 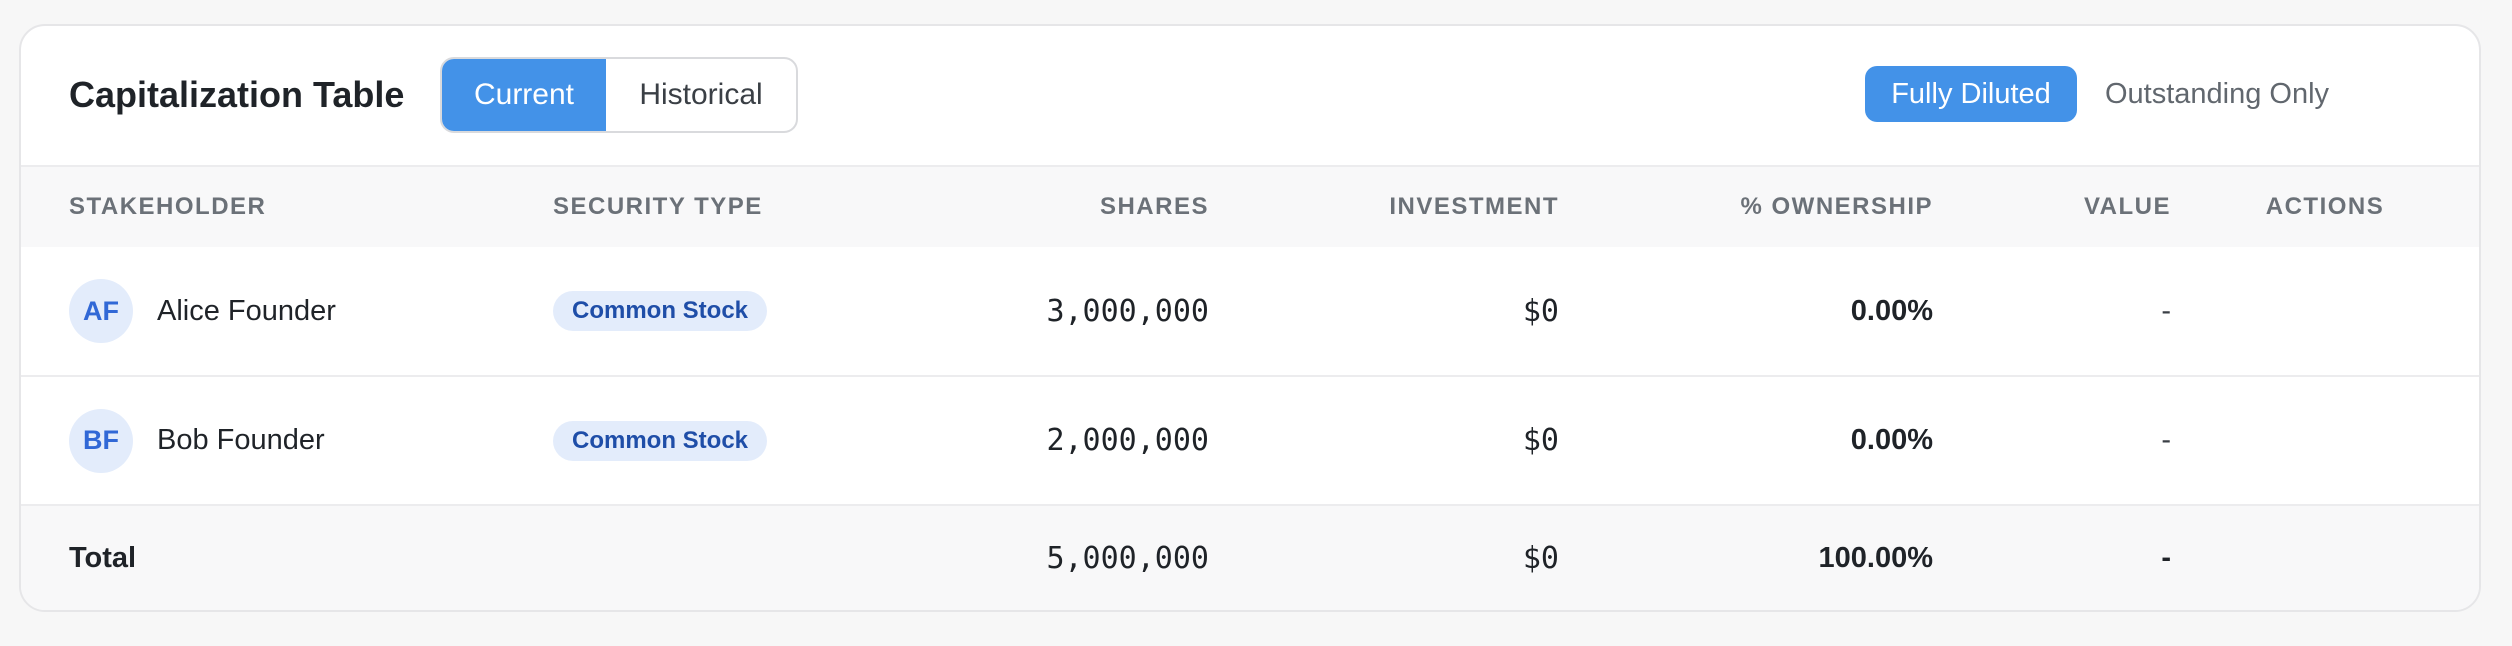 I want to click on column-header-shares: SHARES, so click(x=1154, y=206).